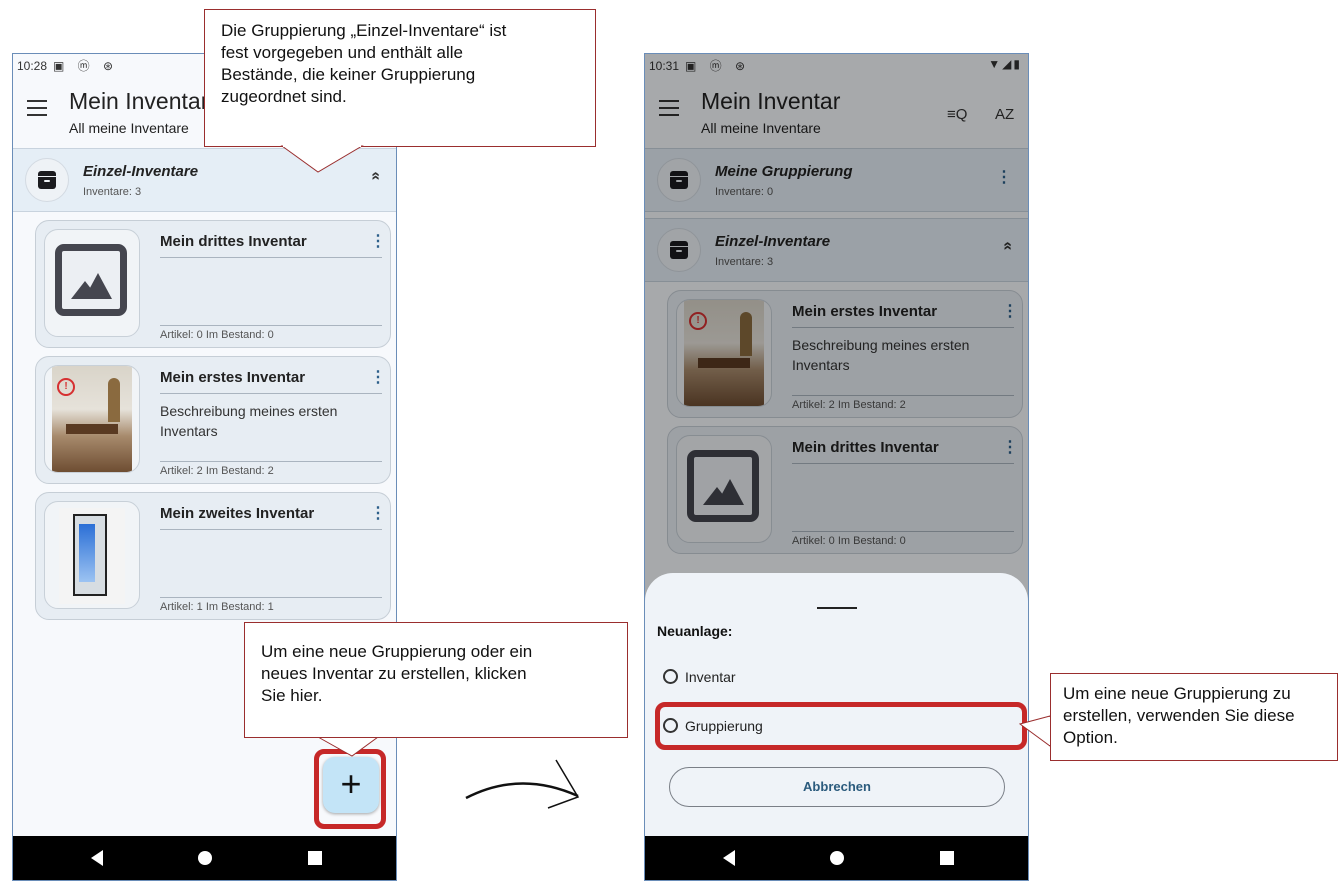 This screenshot has height=881, width=1341. Describe the element at coordinates (1090, 737) in the screenshot. I see `callout-line: Option.` at that location.